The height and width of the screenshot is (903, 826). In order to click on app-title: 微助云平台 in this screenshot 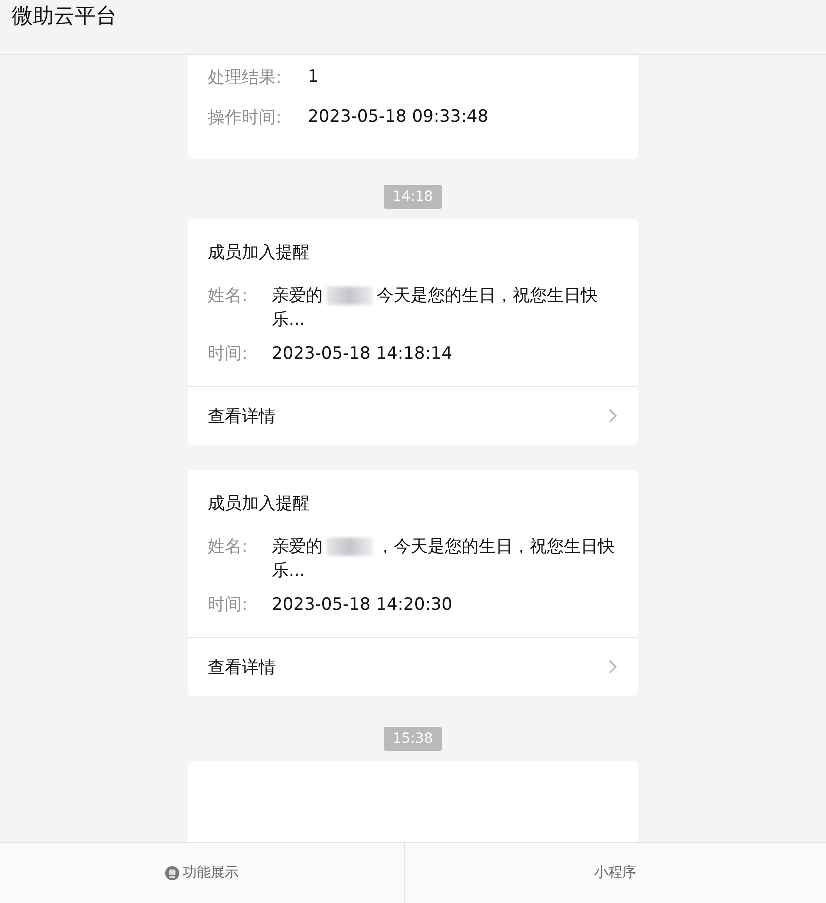, I will do `click(64, 16)`.